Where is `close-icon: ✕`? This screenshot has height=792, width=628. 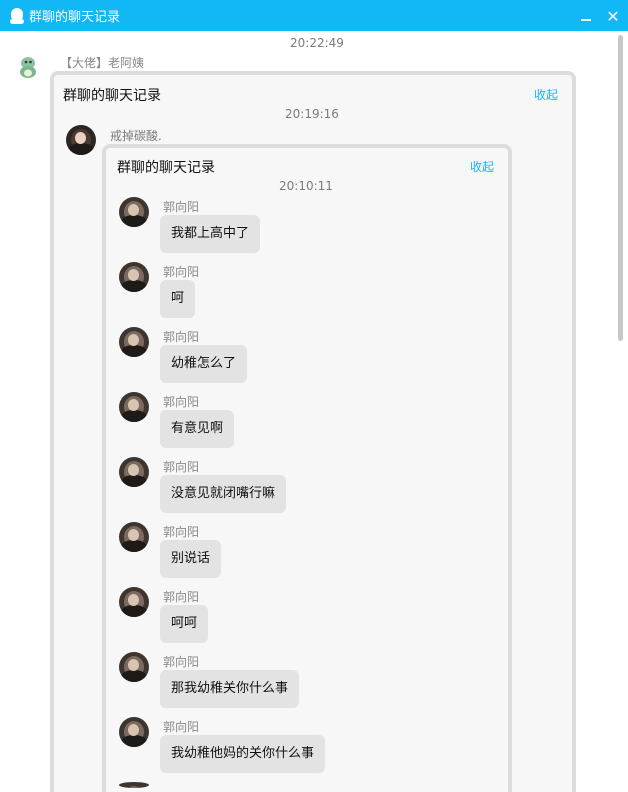 close-icon: ✕ is located at coordinates (613, 16).